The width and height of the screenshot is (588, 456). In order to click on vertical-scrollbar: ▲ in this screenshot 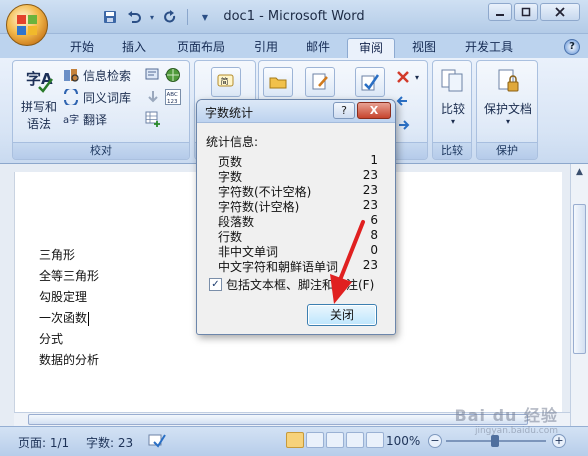, I will do `click(579, 295)`.